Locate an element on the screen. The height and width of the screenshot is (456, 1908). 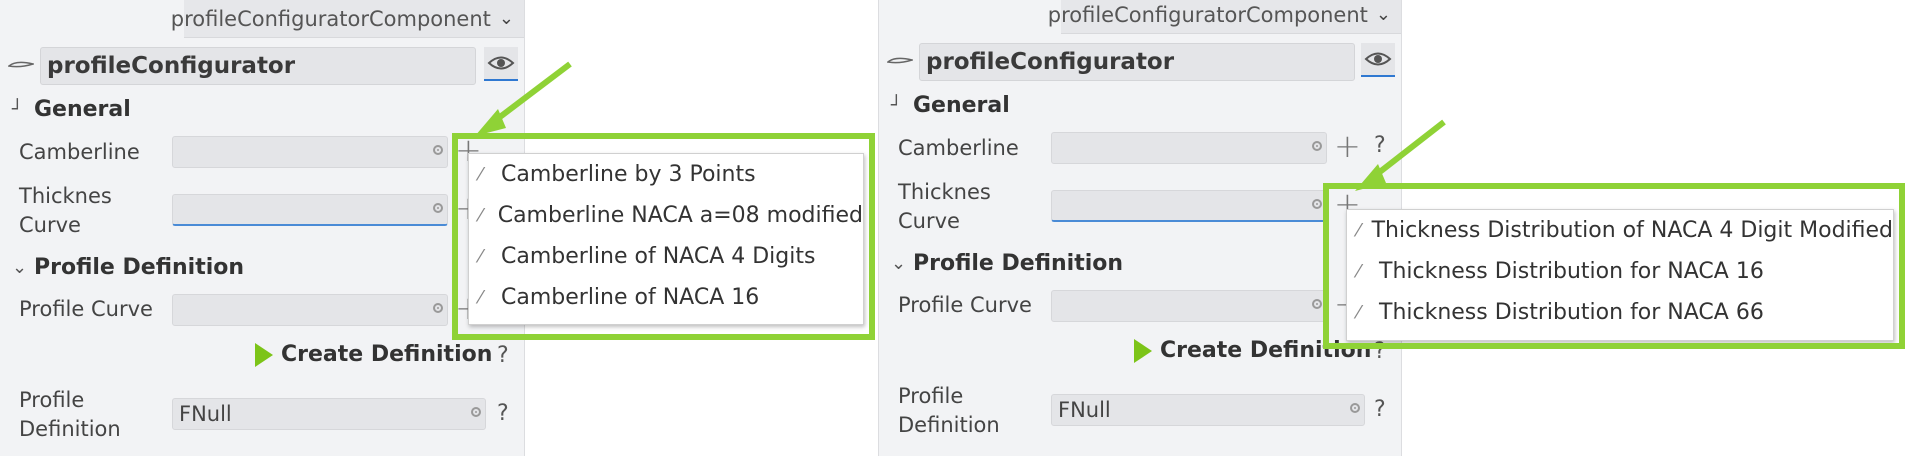
annotation-arrows is located at coordinates (960, 126).